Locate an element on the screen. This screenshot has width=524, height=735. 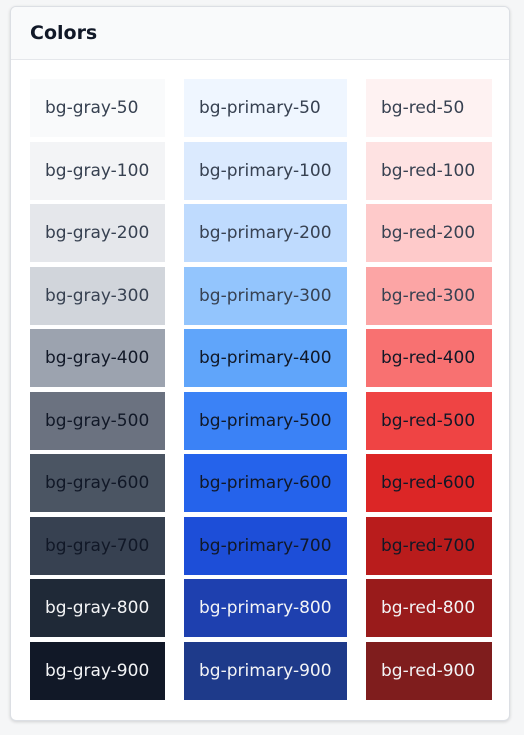
swatch-bg-red-50: bg-red-50 is located at coordinates (429, 108).